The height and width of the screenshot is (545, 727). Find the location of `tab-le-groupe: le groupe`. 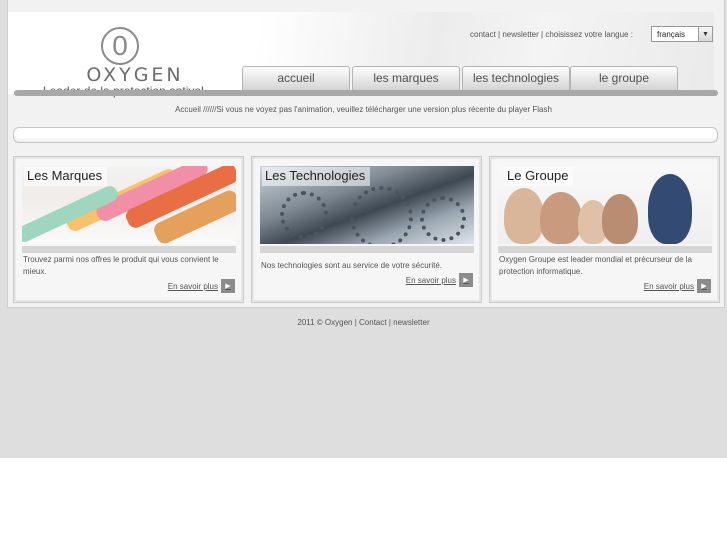

tab-le-groupe: le groupe is located at coordinates (624, 78).